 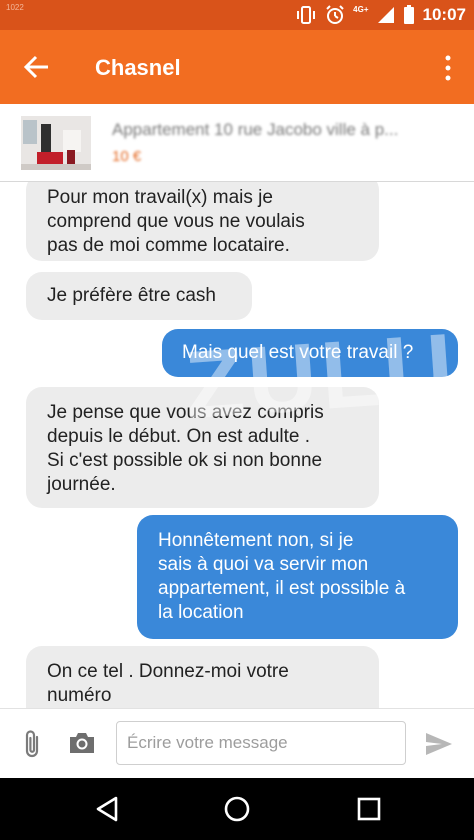 I want to click on send-icon, so click(x=439, y=744).